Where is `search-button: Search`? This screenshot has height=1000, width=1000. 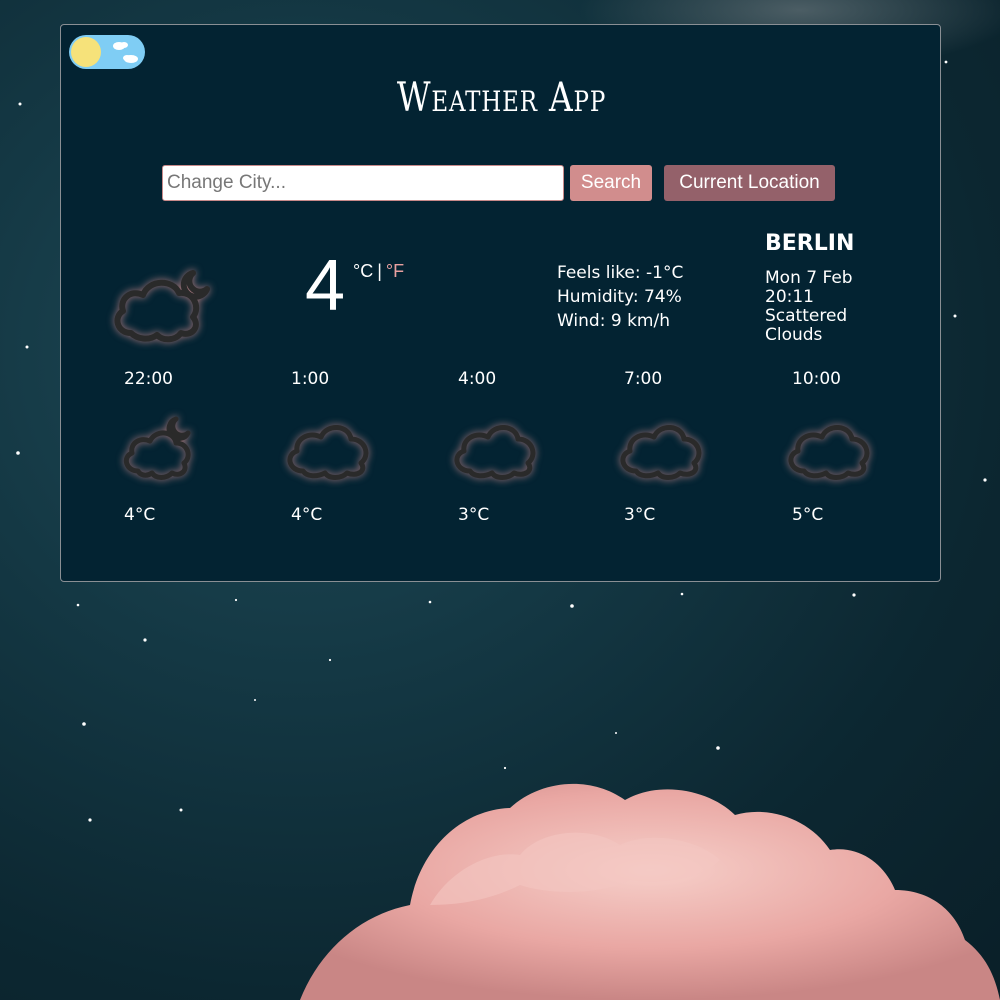 search-button: Search is located at coordinates (611, 183).